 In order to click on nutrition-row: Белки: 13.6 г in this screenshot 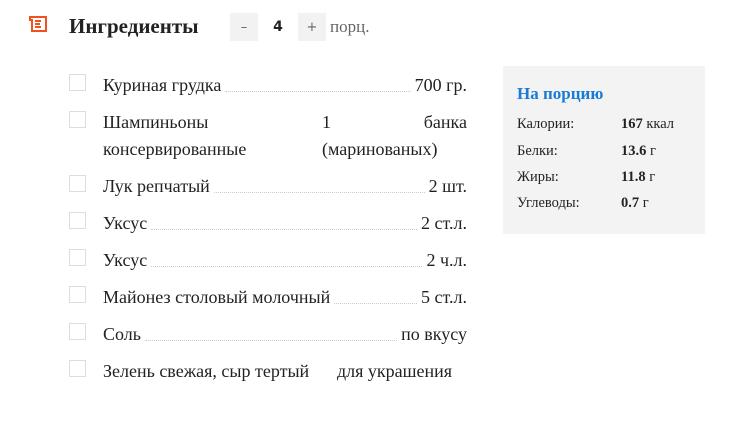, I will do `click(586, 151)`.